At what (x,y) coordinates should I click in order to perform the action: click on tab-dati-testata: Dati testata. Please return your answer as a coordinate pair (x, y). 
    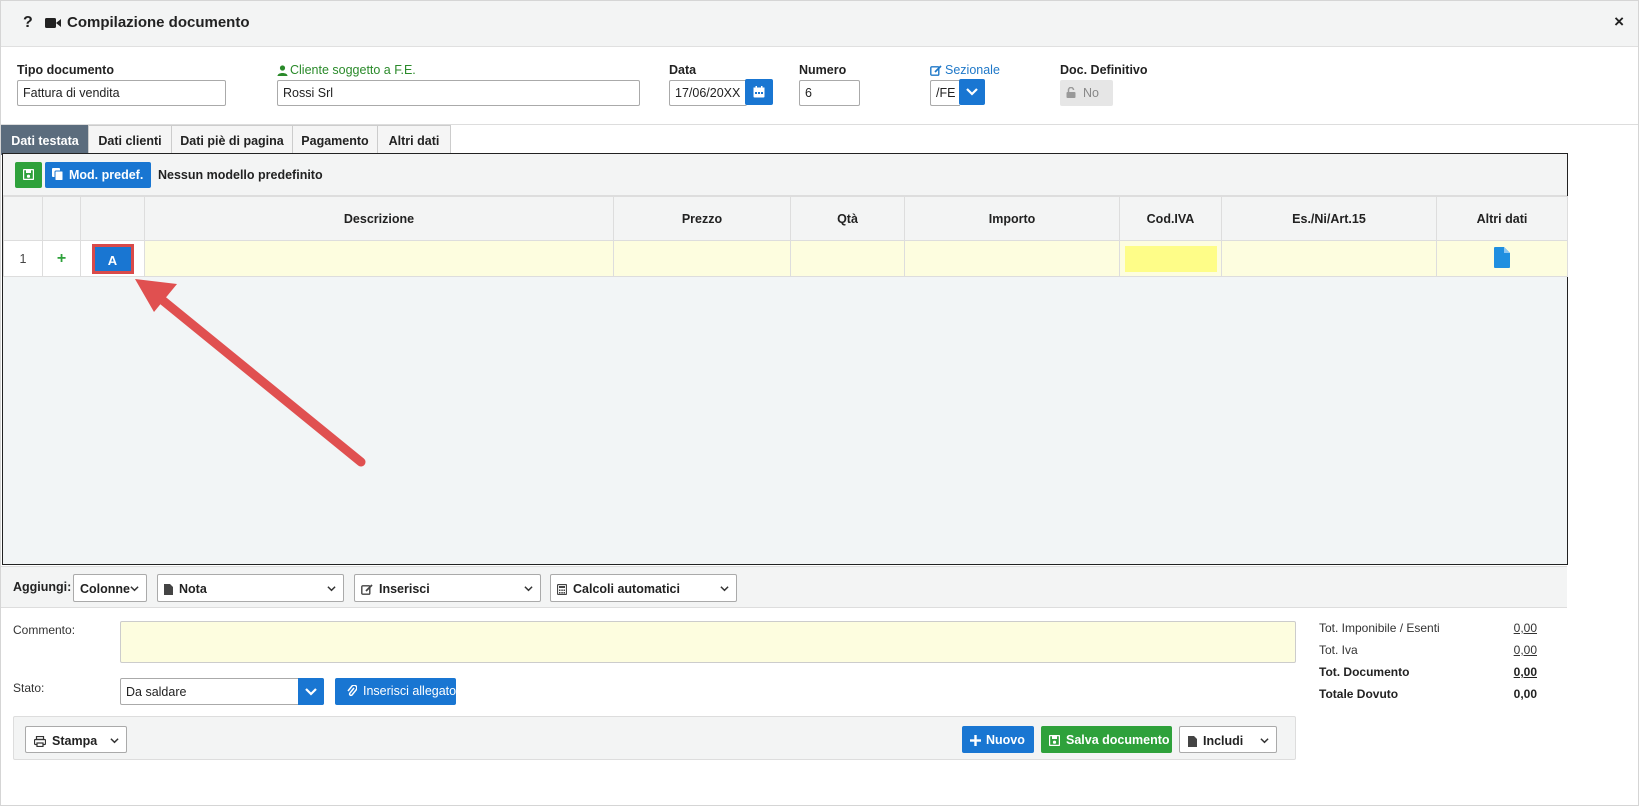
    Looking at the image, I should click on (45, 140).